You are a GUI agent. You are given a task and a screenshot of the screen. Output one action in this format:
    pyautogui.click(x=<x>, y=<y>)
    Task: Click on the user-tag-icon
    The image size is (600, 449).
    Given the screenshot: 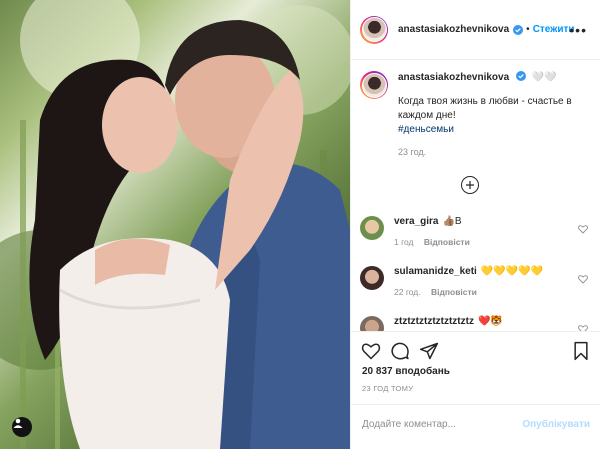 What is the action you would take?
    pyautogui.click(x=22, y=427)
    